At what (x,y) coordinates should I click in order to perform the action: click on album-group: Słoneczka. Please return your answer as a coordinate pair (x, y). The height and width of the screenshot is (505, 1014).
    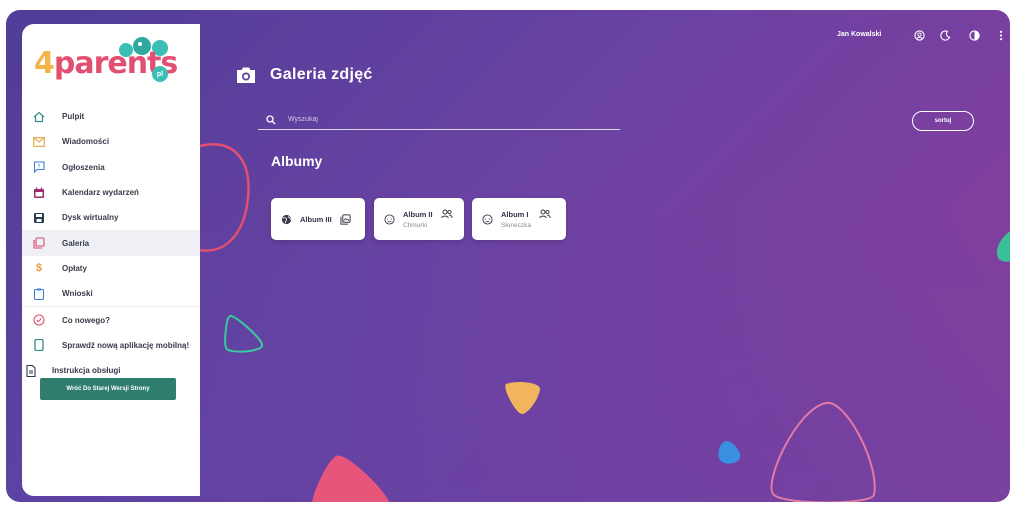
    Looking at the image, I should click on (516, 225).